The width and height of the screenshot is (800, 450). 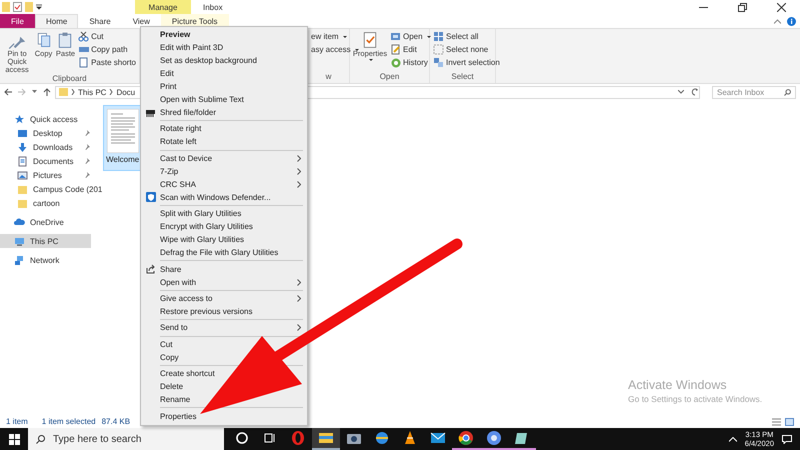 I want to click on back-icon, so click(x=8, y=92).